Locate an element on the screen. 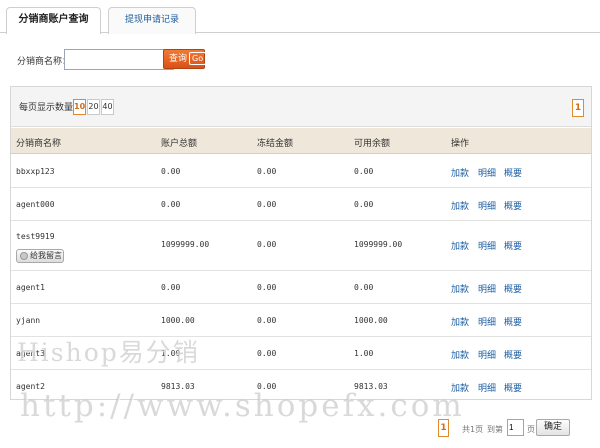  table-row: agent000 0.00 0.00 0.00 加款 明细 概要 is located at coordinates (301, 204).